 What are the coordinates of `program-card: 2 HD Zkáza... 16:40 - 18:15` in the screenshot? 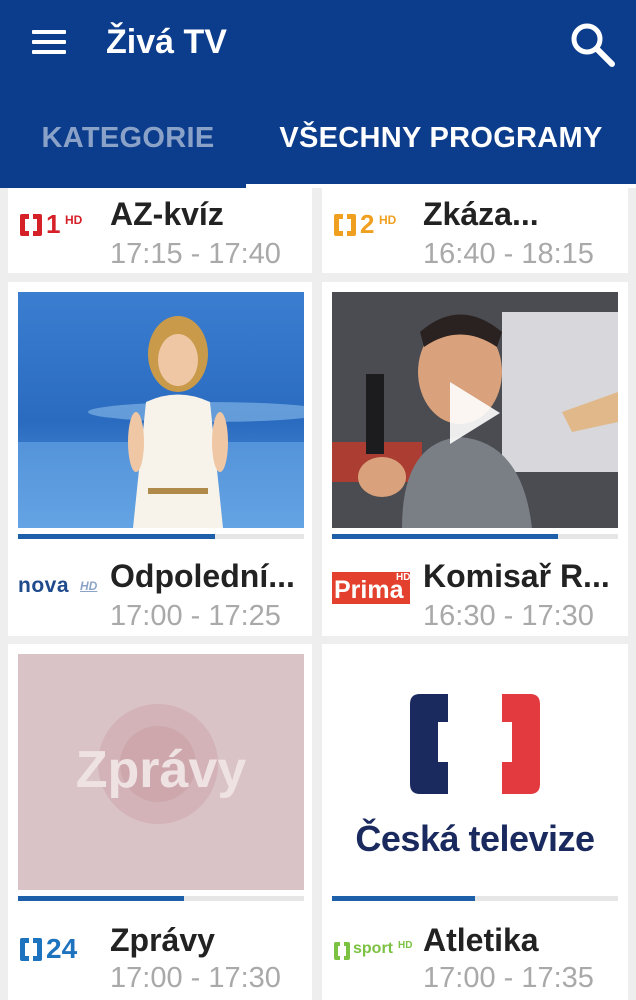 It's located at (475, 230).